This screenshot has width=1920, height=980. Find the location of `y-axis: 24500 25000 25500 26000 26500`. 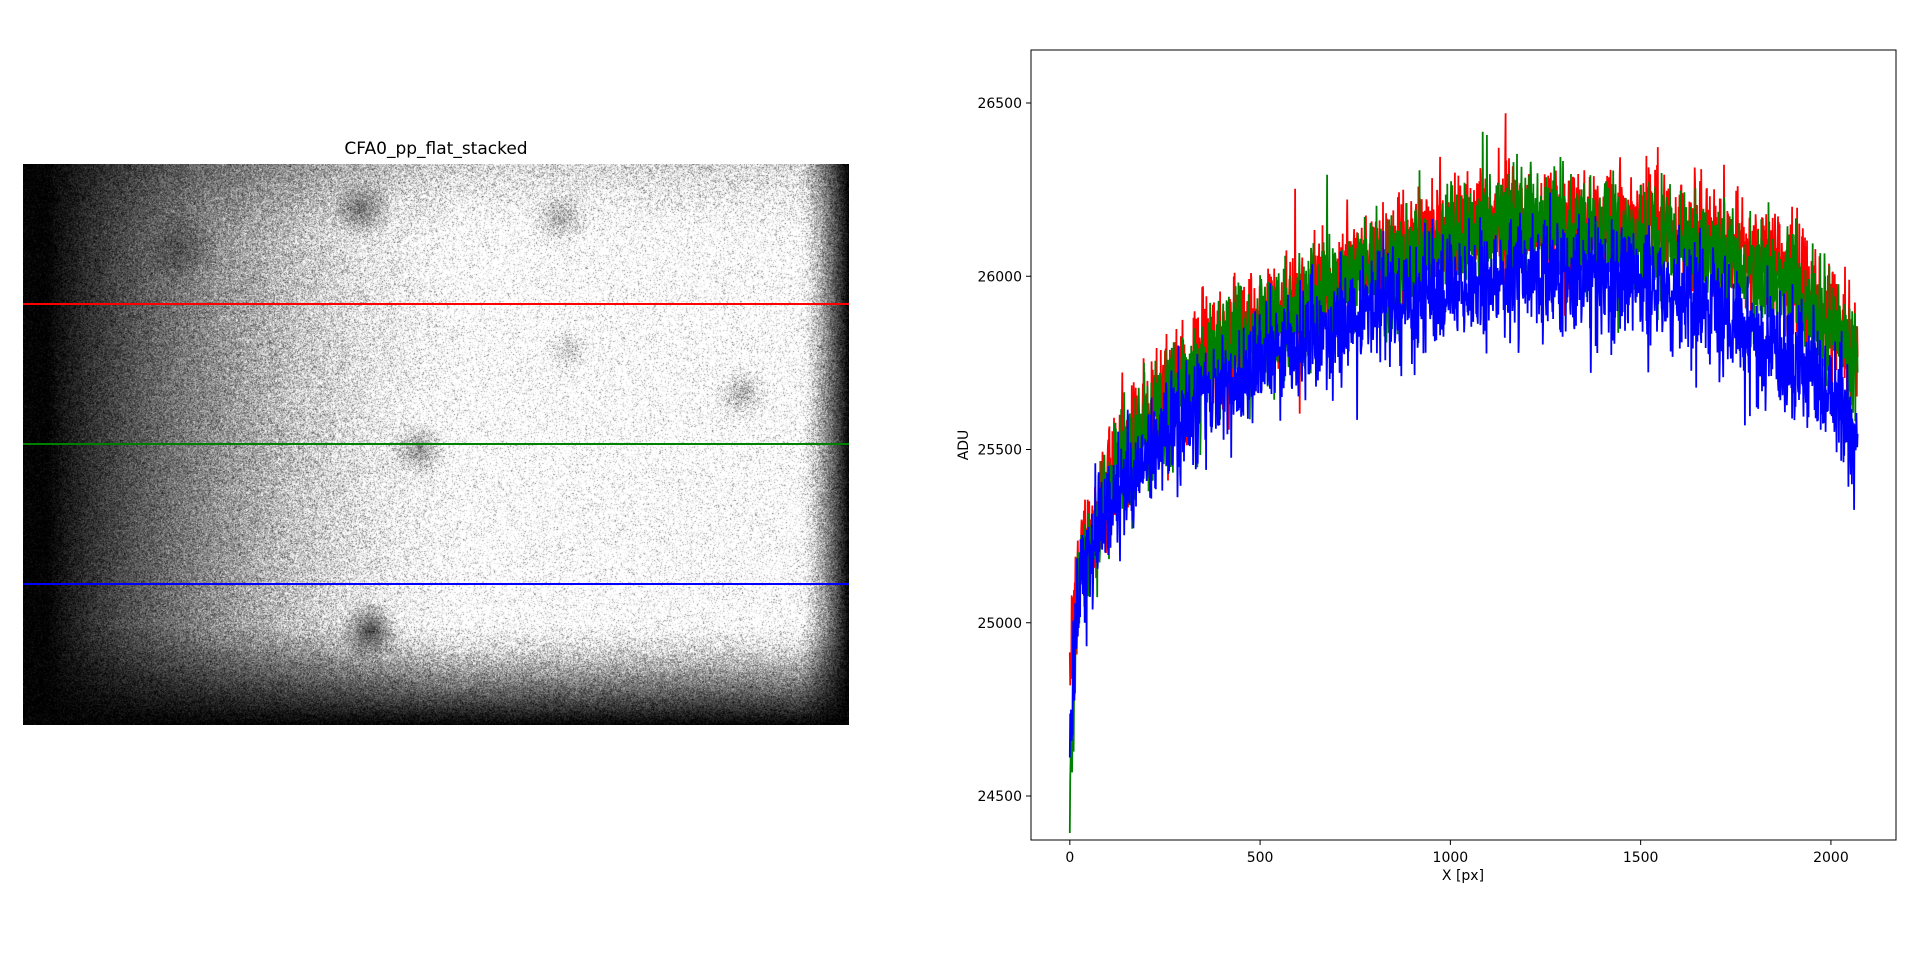

y-axis: 24500 25000 25500 26000 26500 is located at coordinates (1004, 450).